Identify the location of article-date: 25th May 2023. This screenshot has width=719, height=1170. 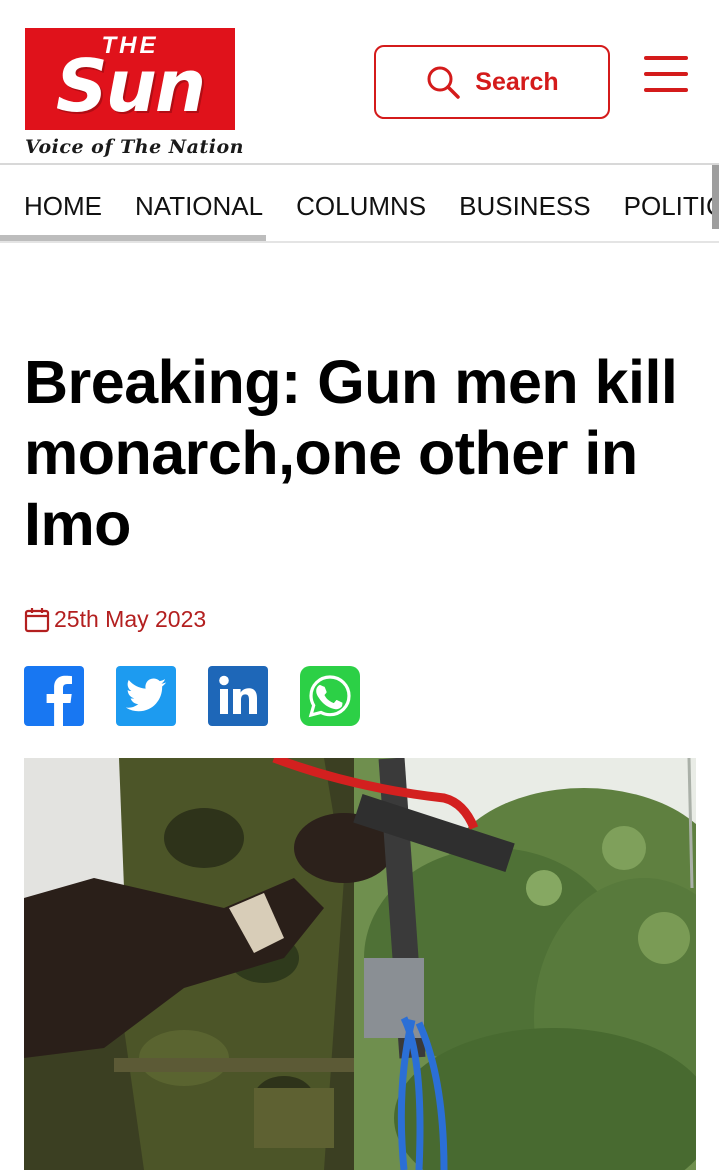
(115, 619).